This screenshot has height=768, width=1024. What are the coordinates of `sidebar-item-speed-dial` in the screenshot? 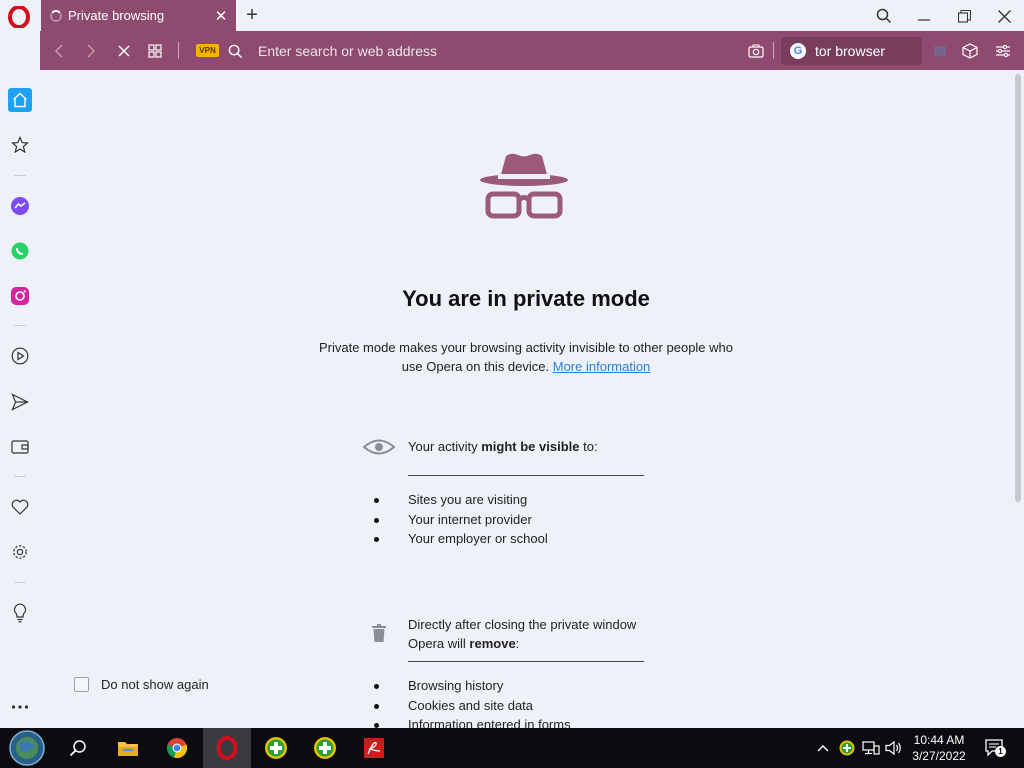 It's located at (20, 145).